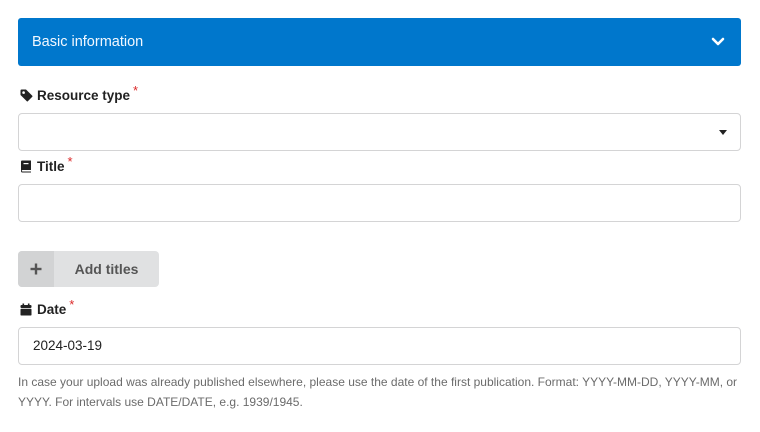 The image size is (760, 432). Describe the element at coordinates (52, 309) in the screenshot. I see `date-label-text: Date` at that location.